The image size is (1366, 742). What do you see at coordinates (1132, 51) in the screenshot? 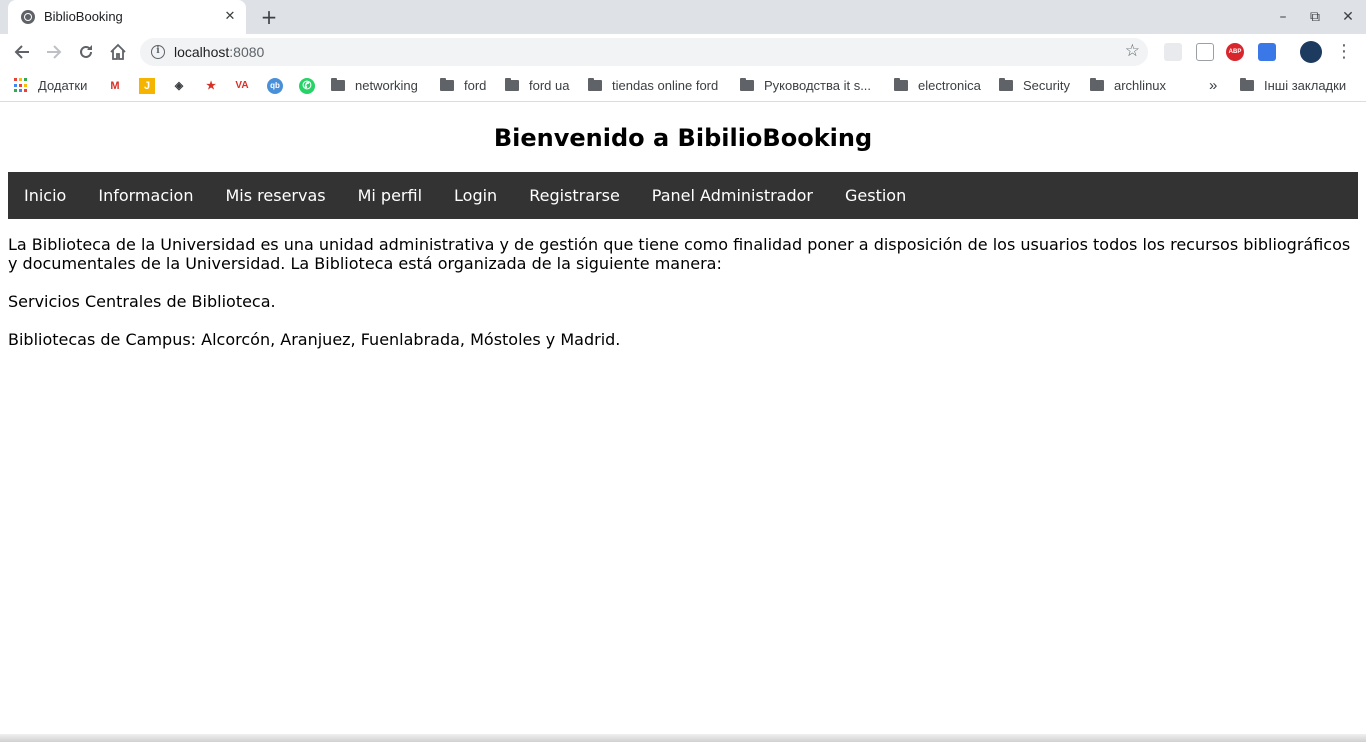
I see `bookmark-star-icon: ☆` at bounding box center [1132, 51].